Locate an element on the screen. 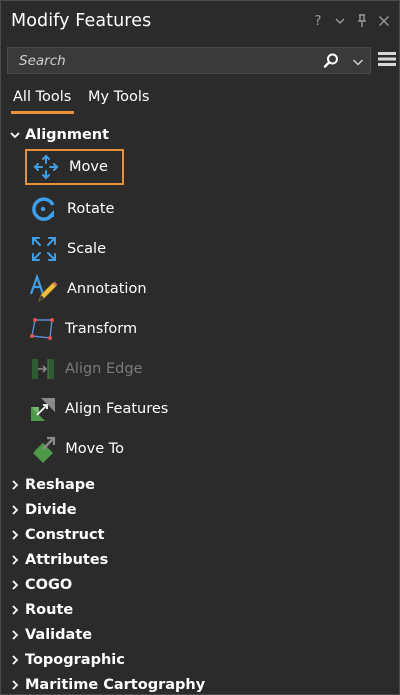 The height and width of the screenshot is (695, 400). group-header-validate: Validate is located at coordinates (50, 635).